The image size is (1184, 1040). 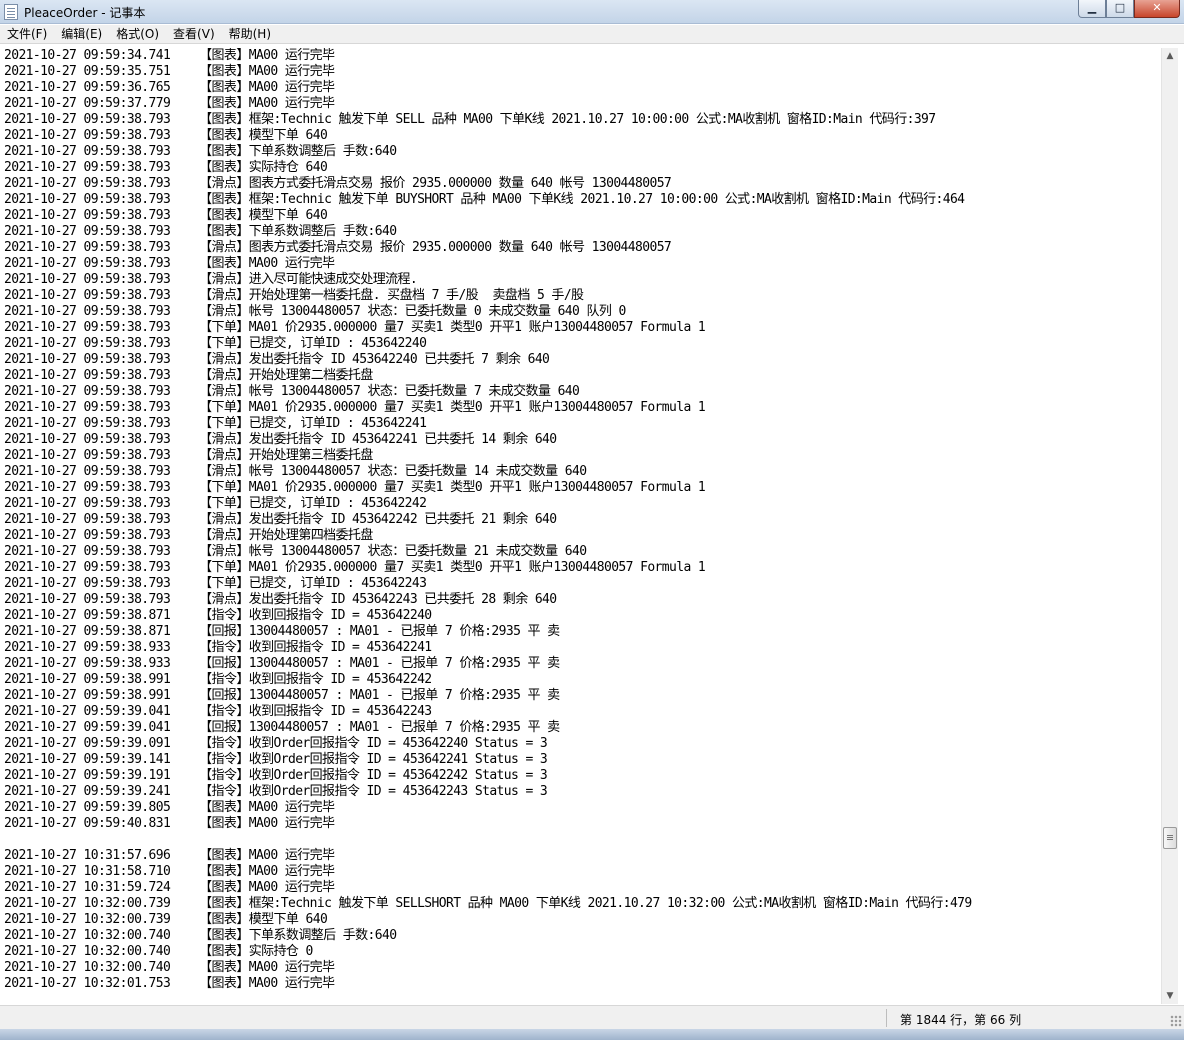 I want to click on text-line: 2021-10-27 10:32:01.753 【图表】MA00 运行完毕, so click(x=169, y=983).